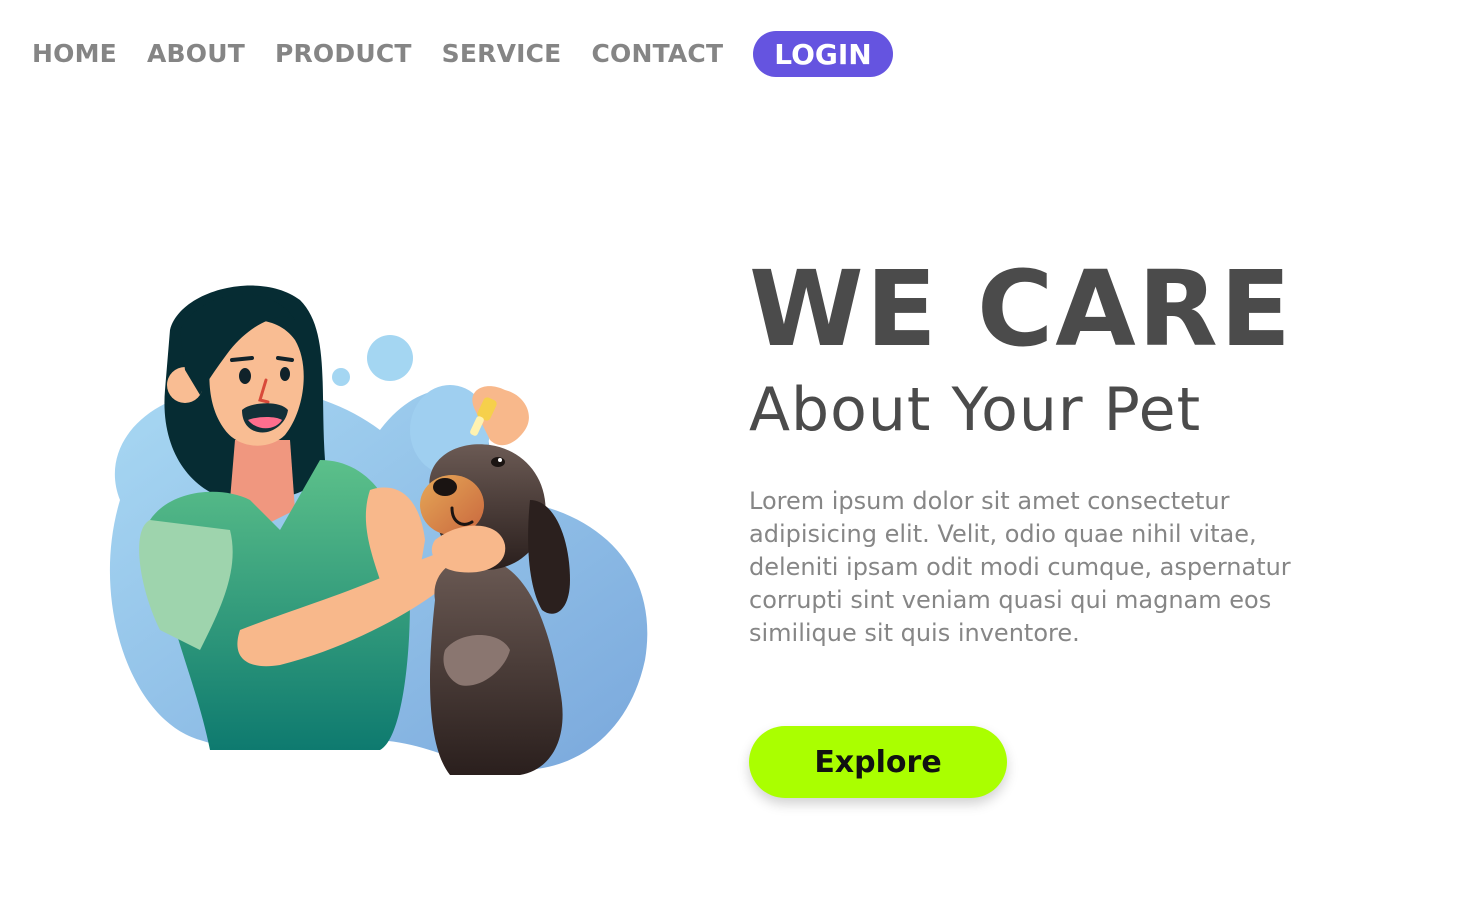 The width and height of the screenshot is (1462, 900). I want to click on nav-contact-link: CONTACT, so click(657, 54).